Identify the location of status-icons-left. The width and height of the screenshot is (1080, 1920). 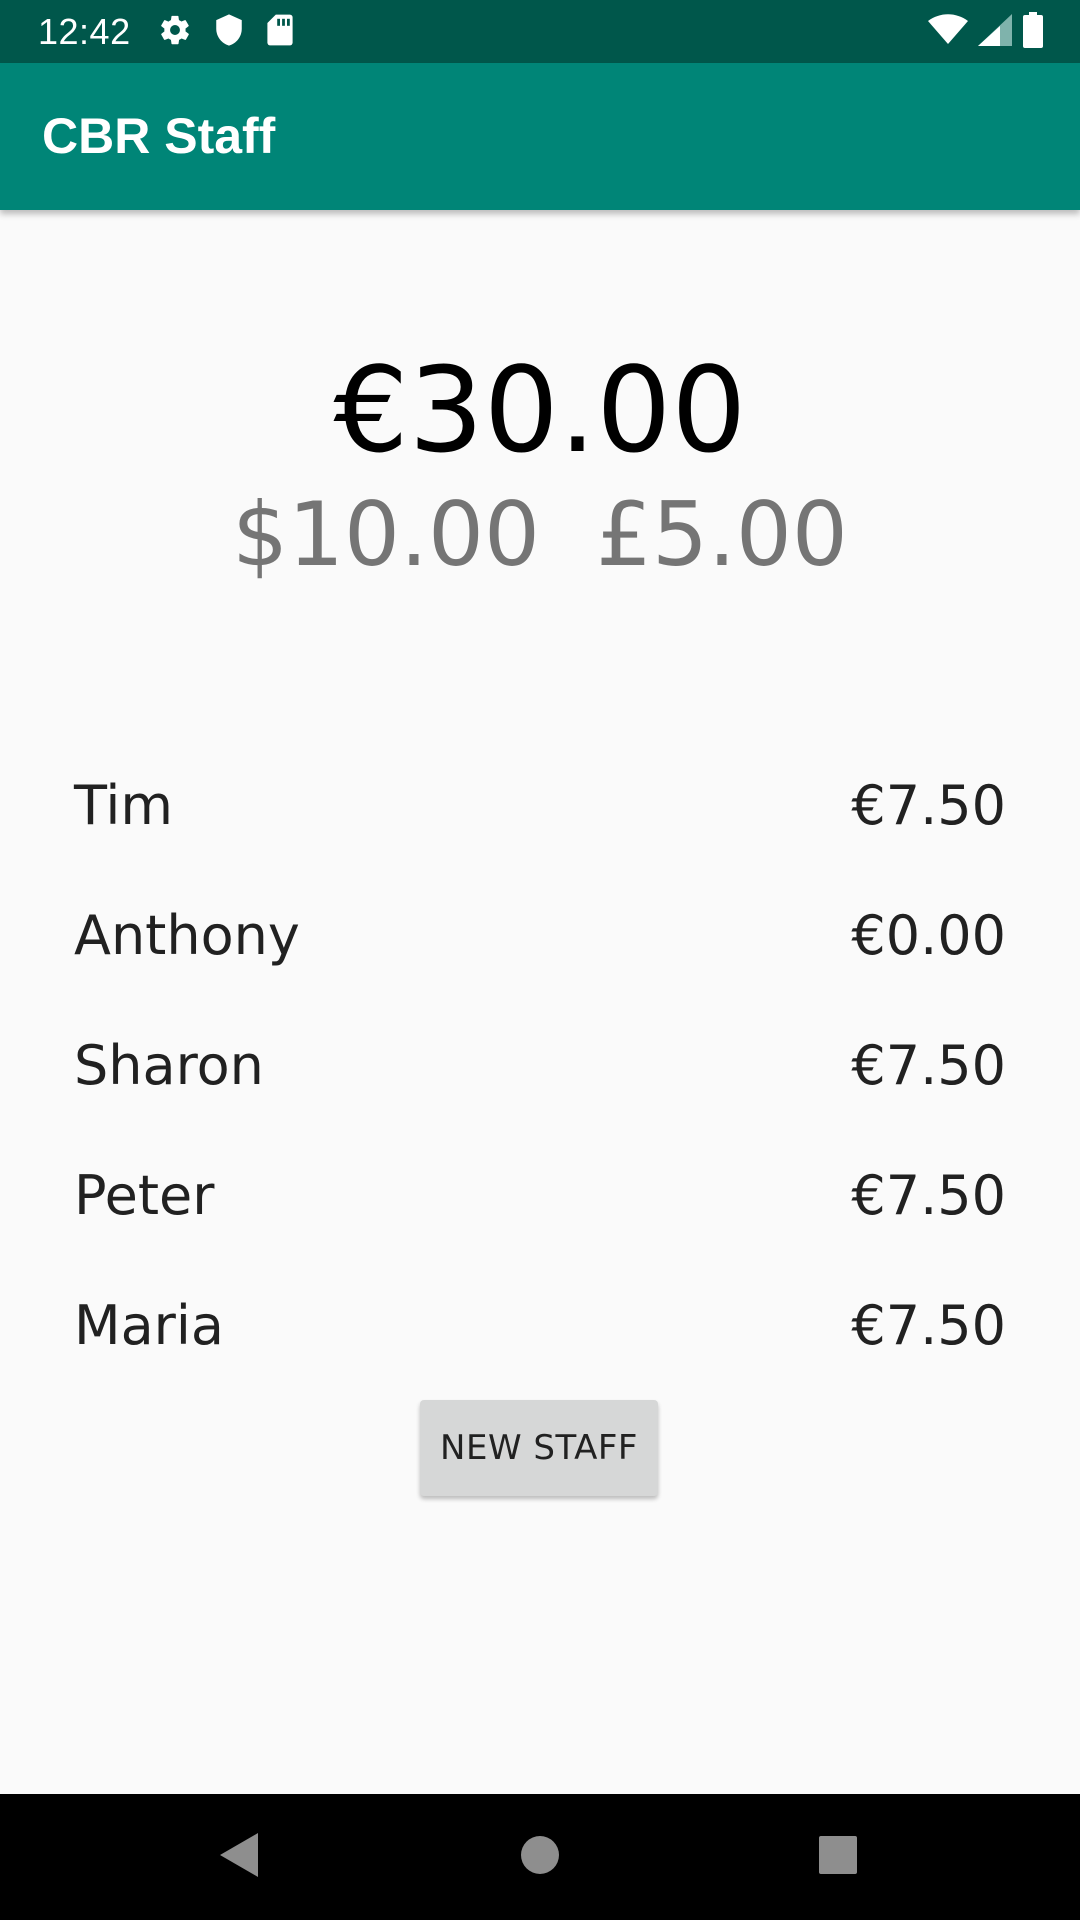
(226, 32).